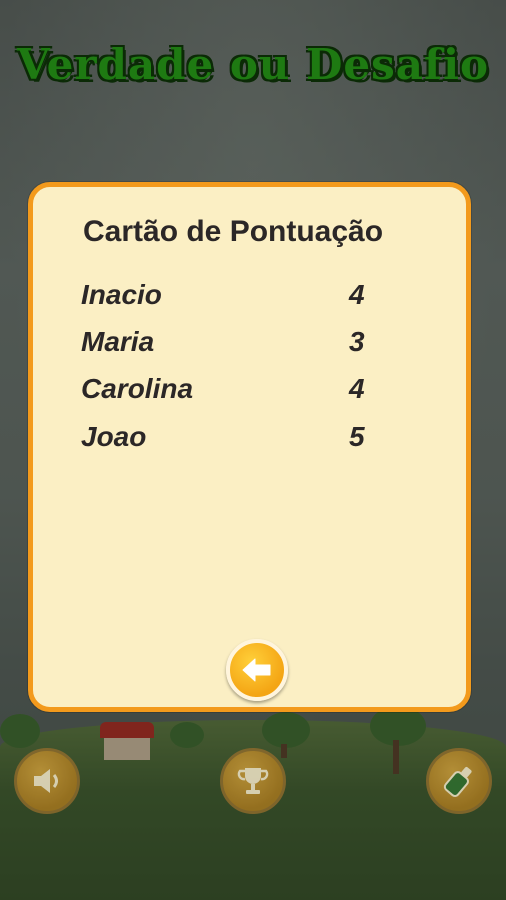 Image resolution: width=506 pixels, height=900 pixels. I want to click on score-row: Joao 5, so click(251, 443).